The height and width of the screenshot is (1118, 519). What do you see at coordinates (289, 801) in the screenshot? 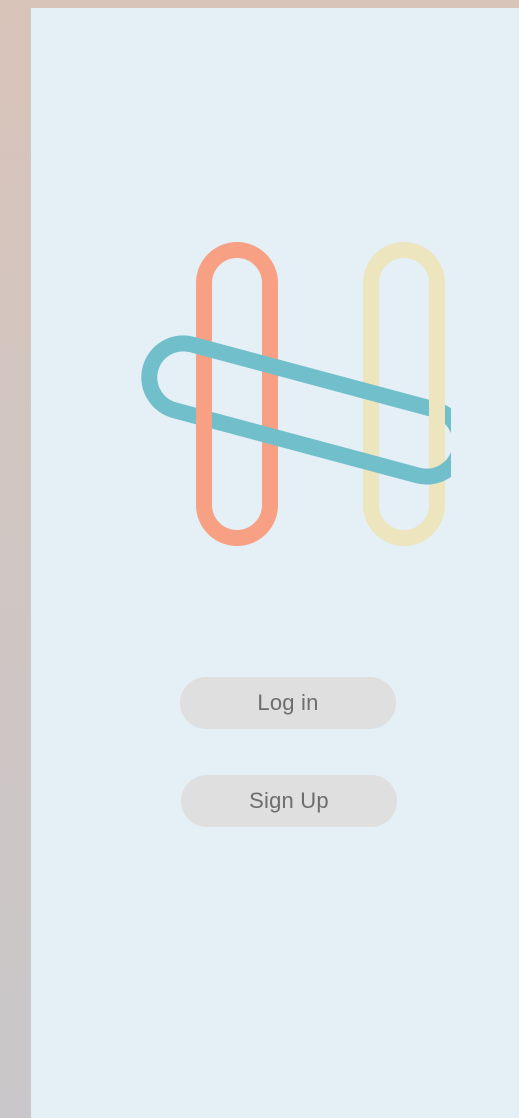
I see `signup-button: Sign Up` at bounding box center [289, 801].